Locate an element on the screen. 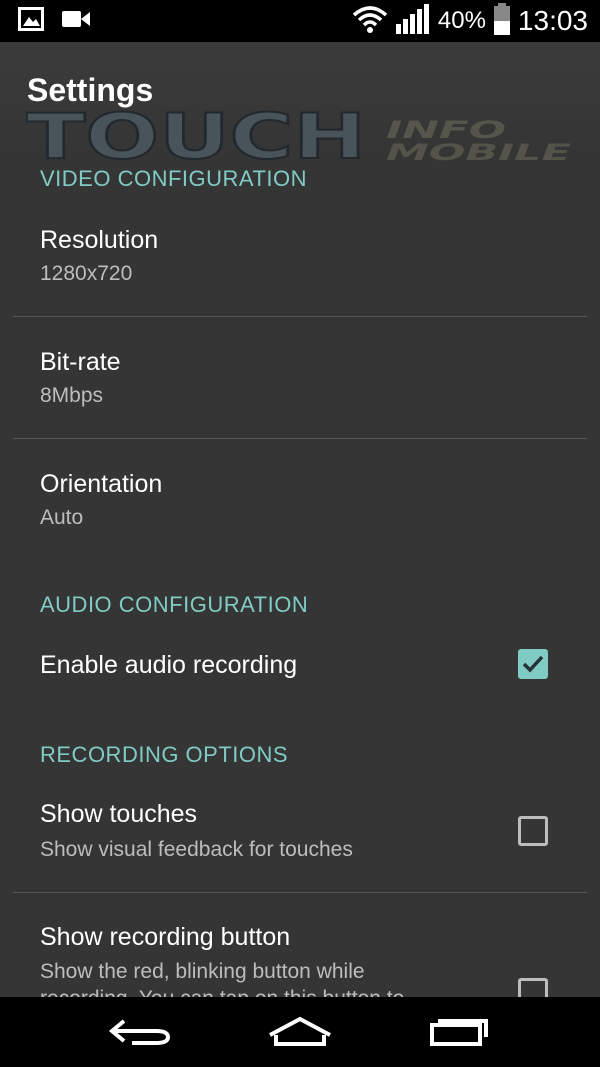  home-icon is located at coordinates (300, 1031).